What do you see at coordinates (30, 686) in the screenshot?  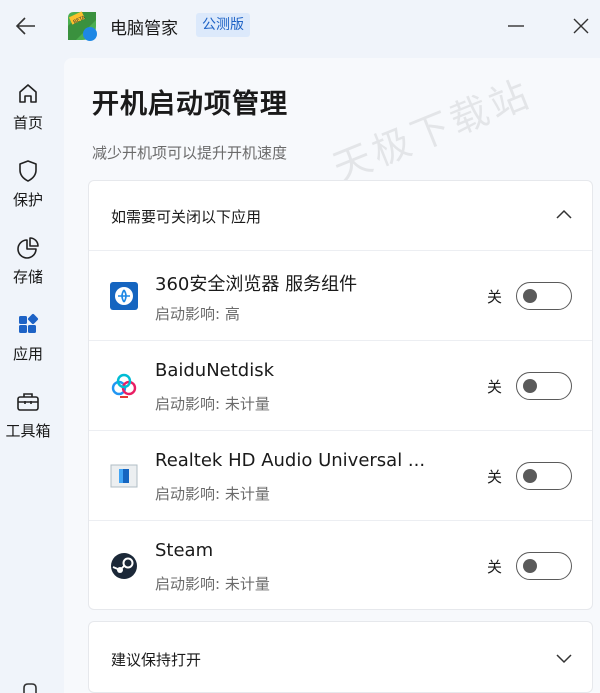 I see `settings-icon` at bounding box center [30, 686].